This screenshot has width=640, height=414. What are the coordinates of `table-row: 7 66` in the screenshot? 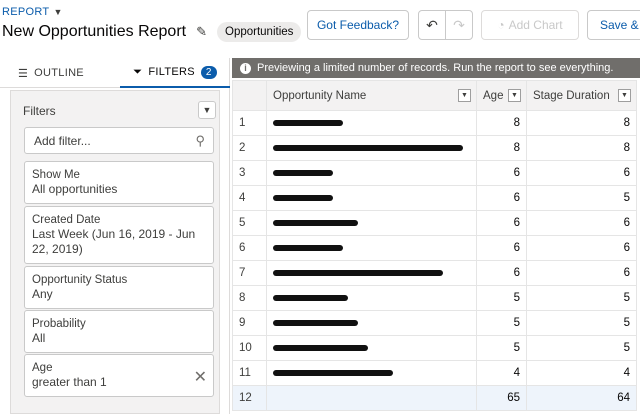 It's located at (434, 273).